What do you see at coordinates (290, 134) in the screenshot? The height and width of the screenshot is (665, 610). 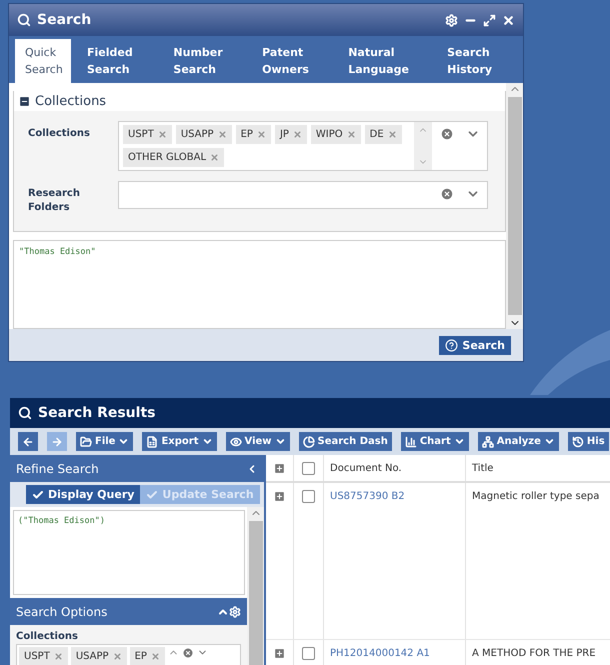 I see `collection-tag: JP` at bounding box center [290, 134].